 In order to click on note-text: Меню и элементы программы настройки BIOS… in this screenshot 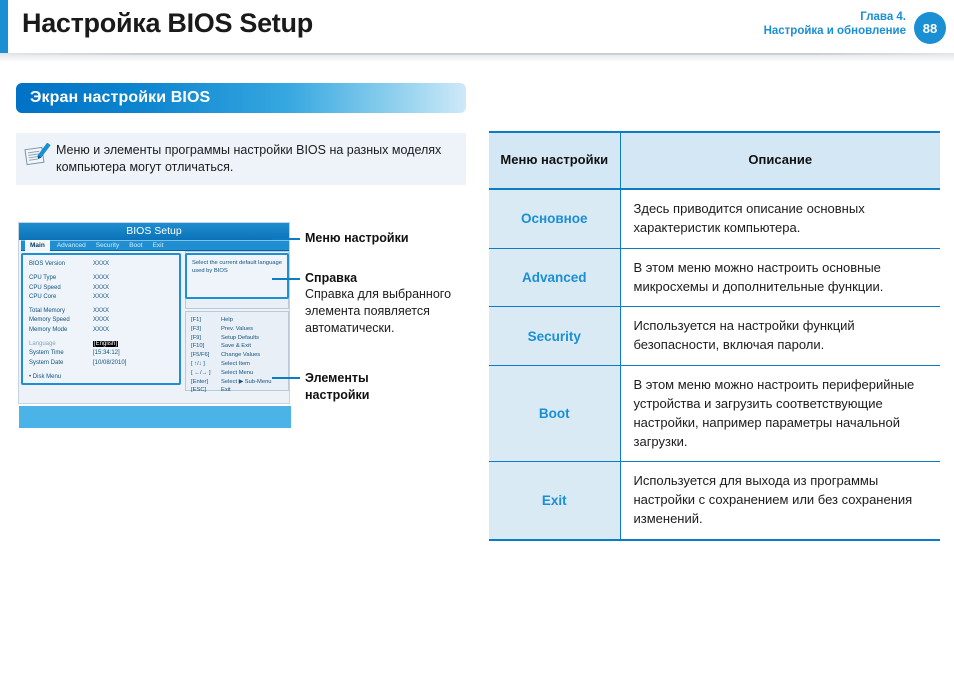, I will do `click(249, 159)`.